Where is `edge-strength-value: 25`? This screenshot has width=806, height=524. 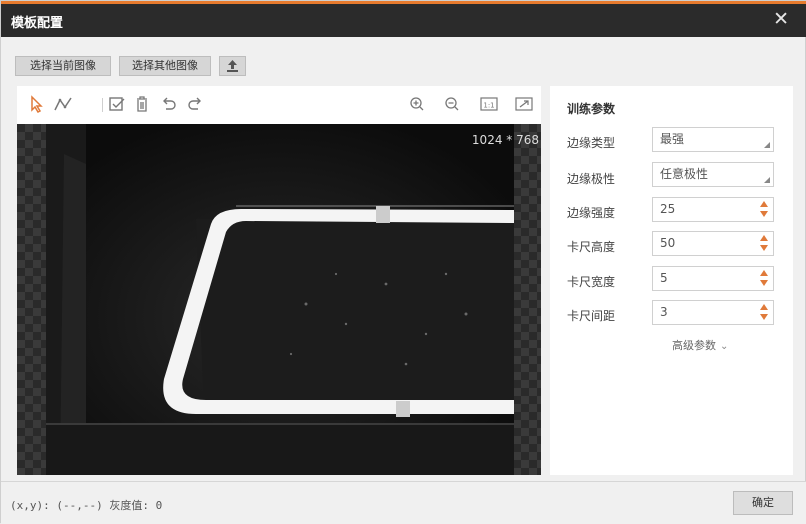
edge-strength-value: 25 is located at coordinates (668, 209).